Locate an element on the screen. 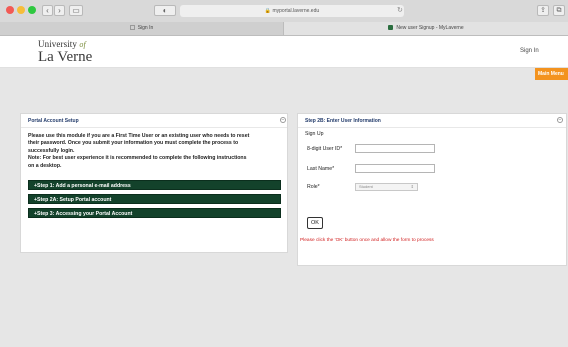 This screenshot has height=347, width=568. close-window-button is located at coordinates (10, 10).